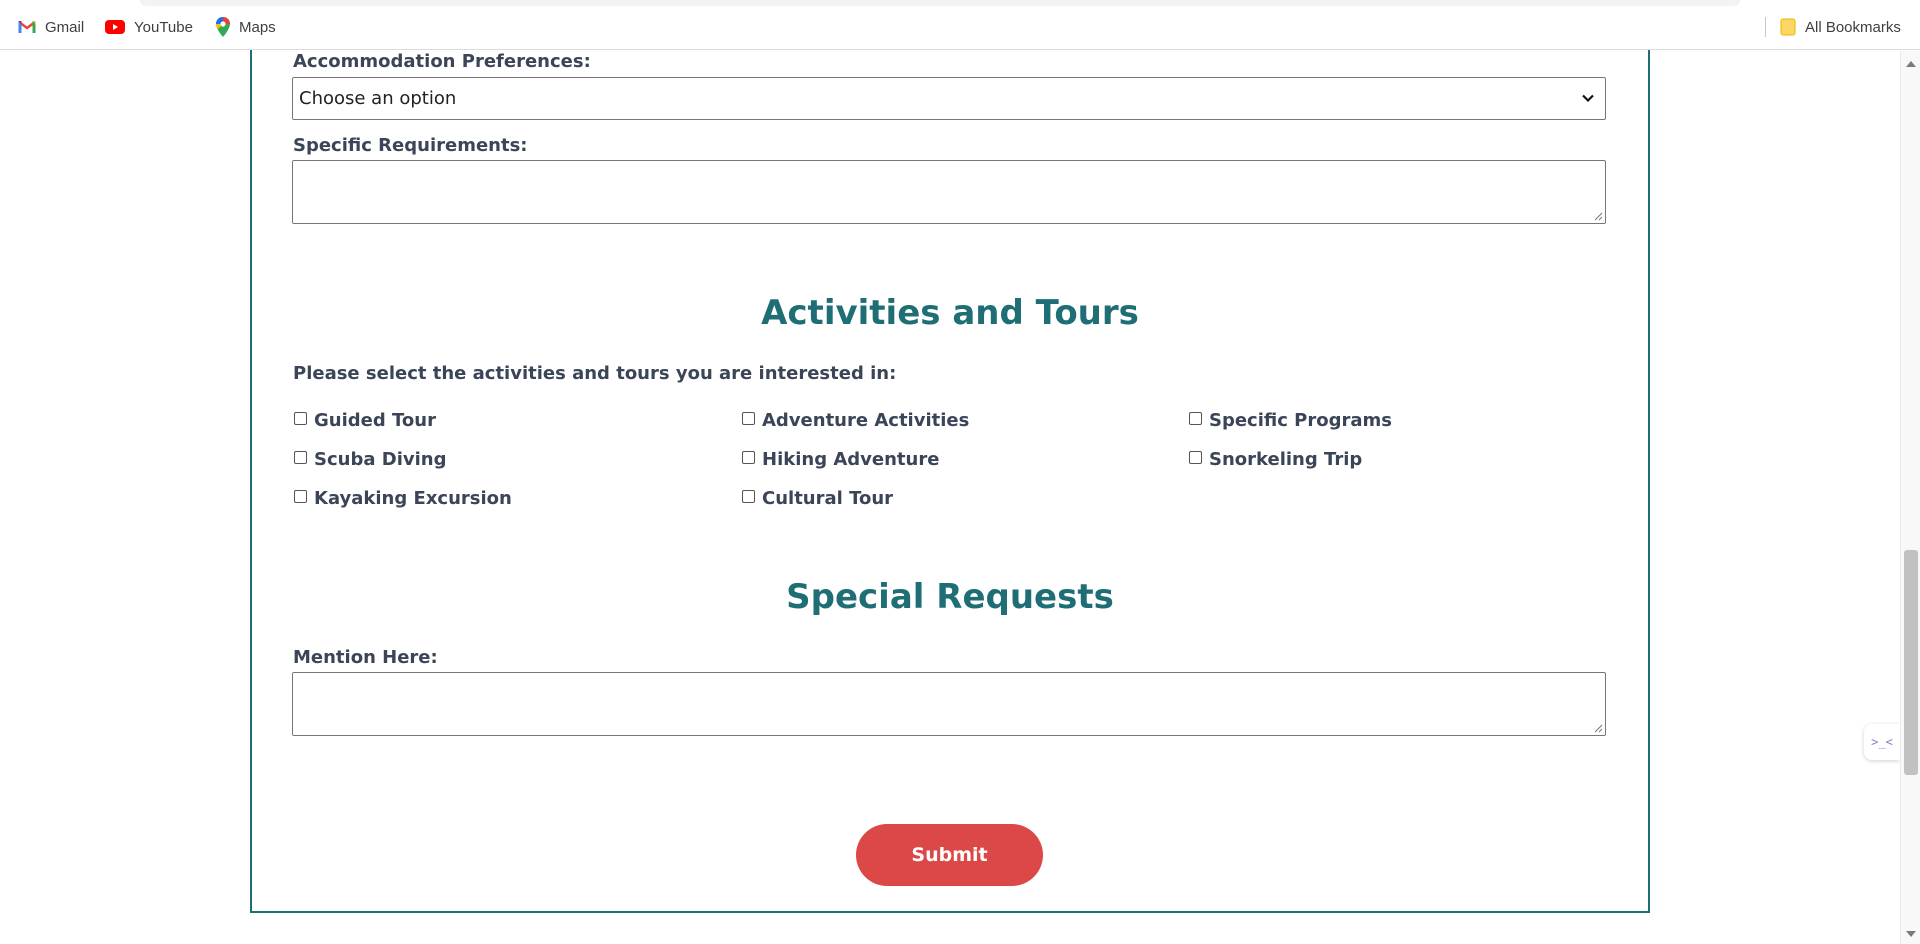 The height and width of the screenshot is (944, 1920). What do you see at coordinates (1788, 27) in the screenshot?
I see `folder-icon` at bounding box center [1788, 27].